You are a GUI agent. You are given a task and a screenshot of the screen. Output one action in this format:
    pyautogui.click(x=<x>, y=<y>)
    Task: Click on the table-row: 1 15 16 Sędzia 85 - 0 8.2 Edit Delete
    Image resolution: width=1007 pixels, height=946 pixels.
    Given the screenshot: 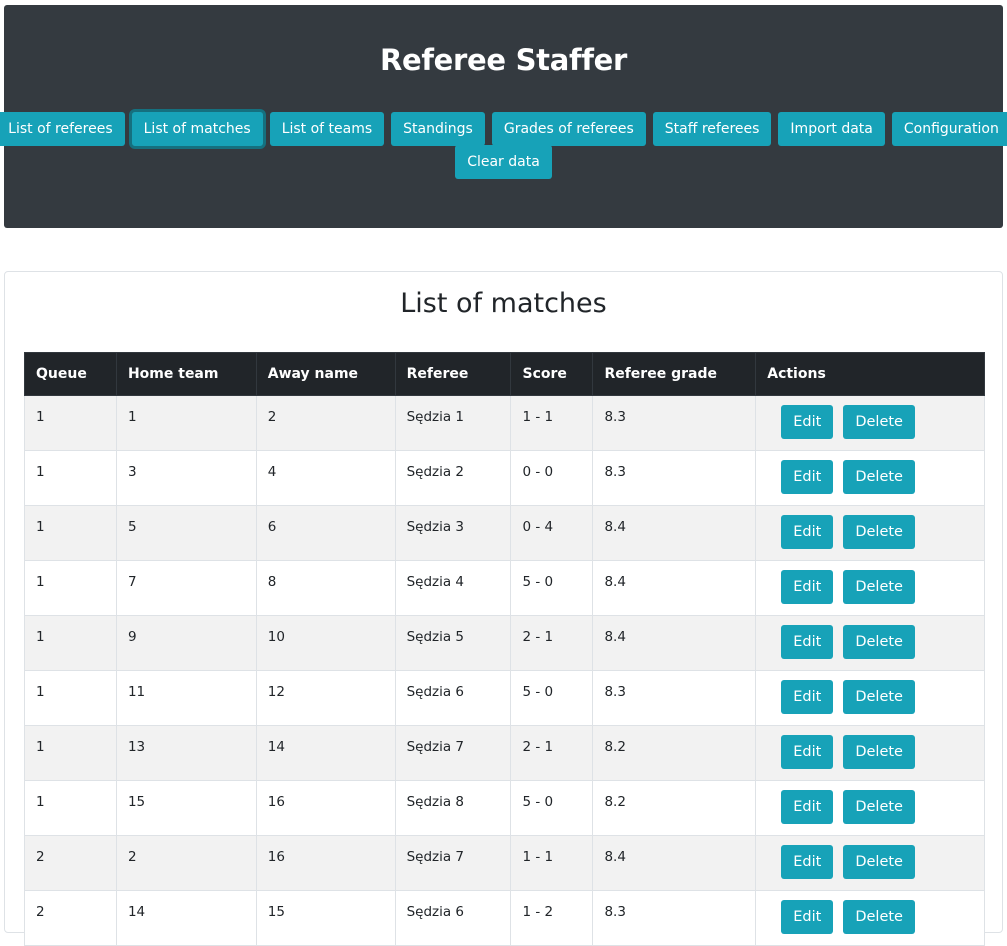 What is the action you would take?
    pyautogui.click(x=504, y=808)
    